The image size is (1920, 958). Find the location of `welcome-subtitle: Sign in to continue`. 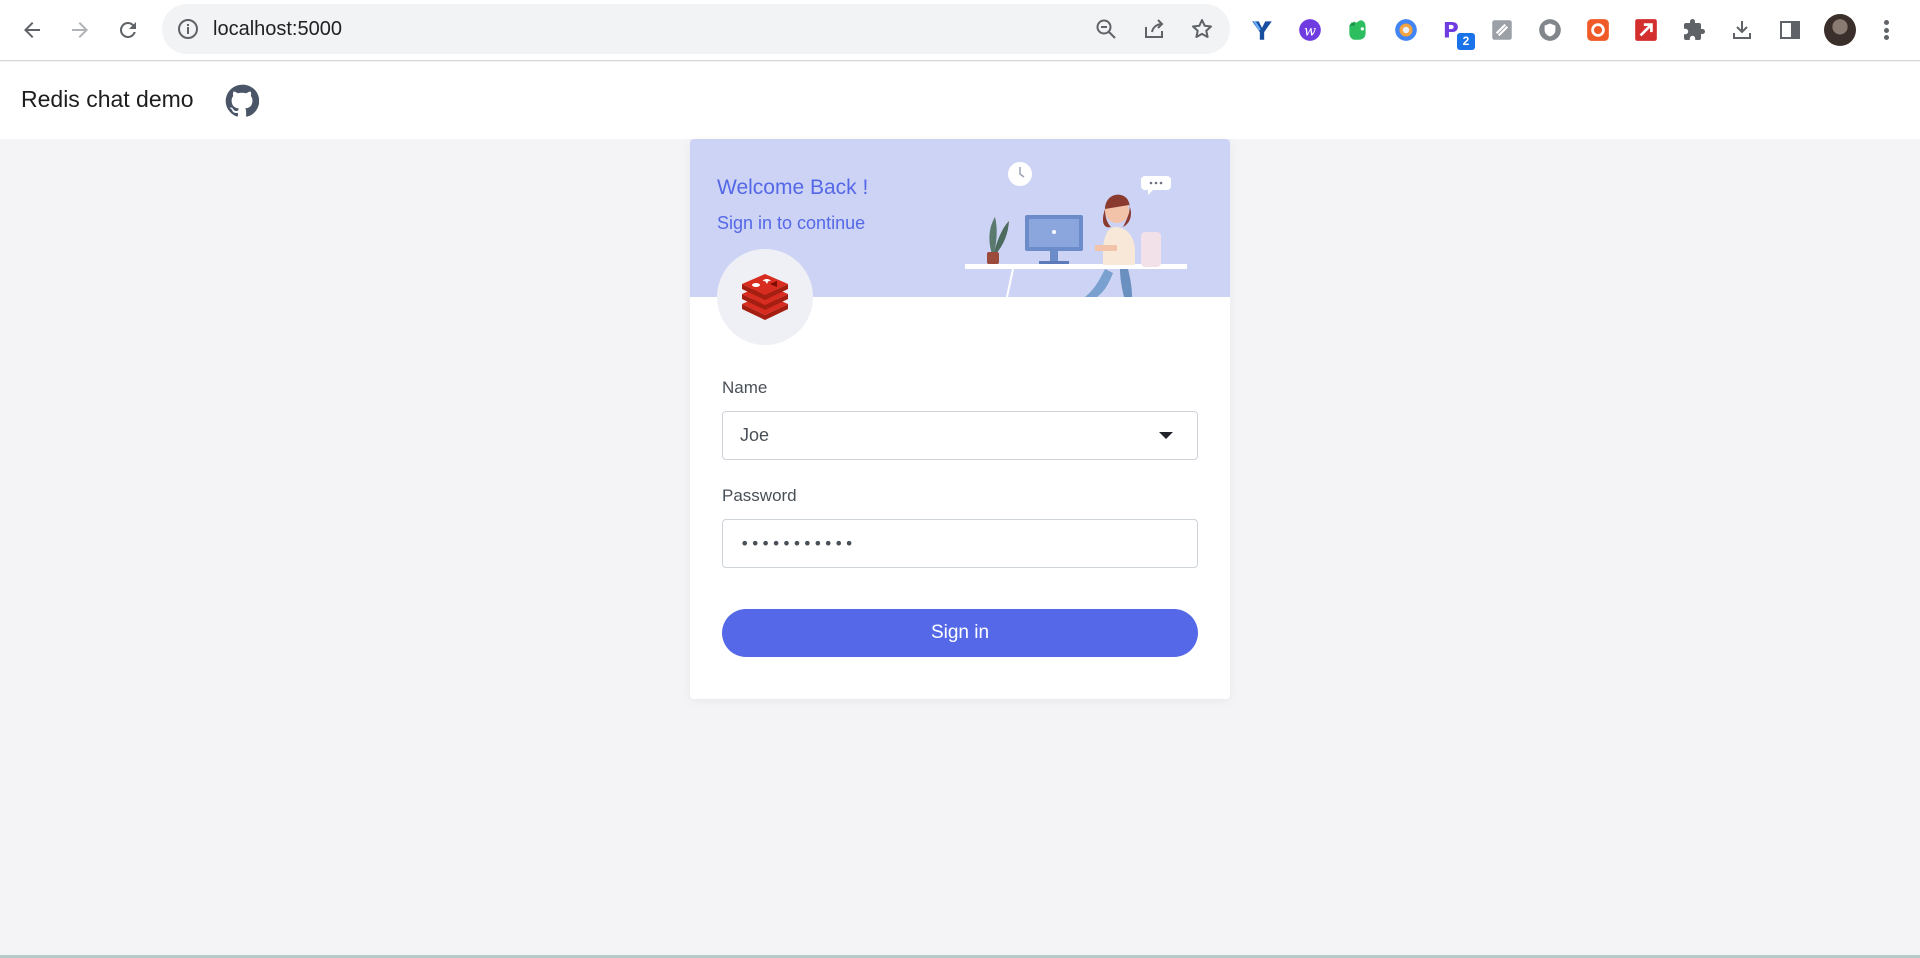

welcome-subtitle: Sign in to continue is located at coordinates (791, 223).